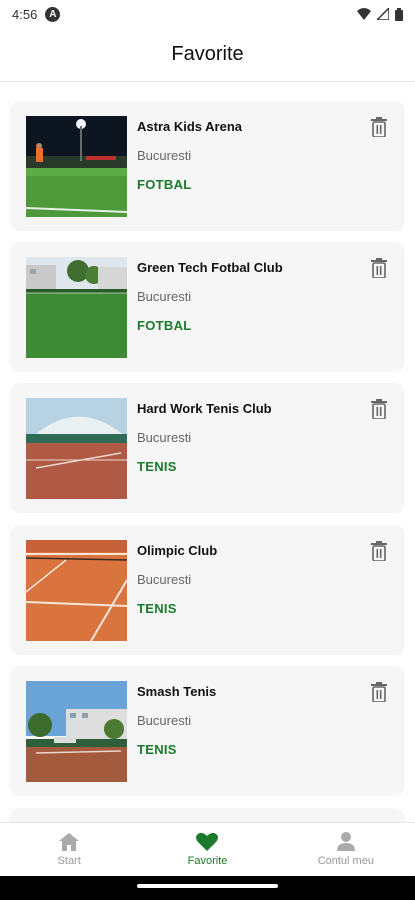 The height and width of the screenshot is (900, 415). I want to click on venue-name: Smash Tenis, so click(177, 691).